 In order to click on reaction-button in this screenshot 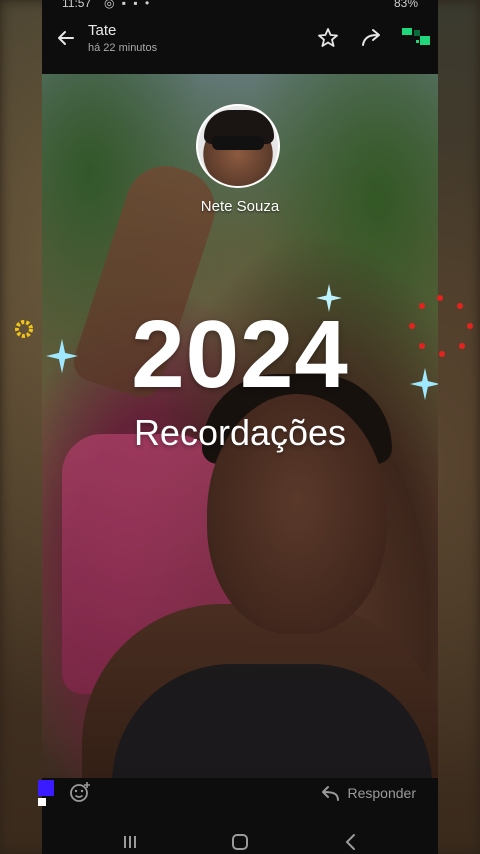, I will do `click(81, 793)`.